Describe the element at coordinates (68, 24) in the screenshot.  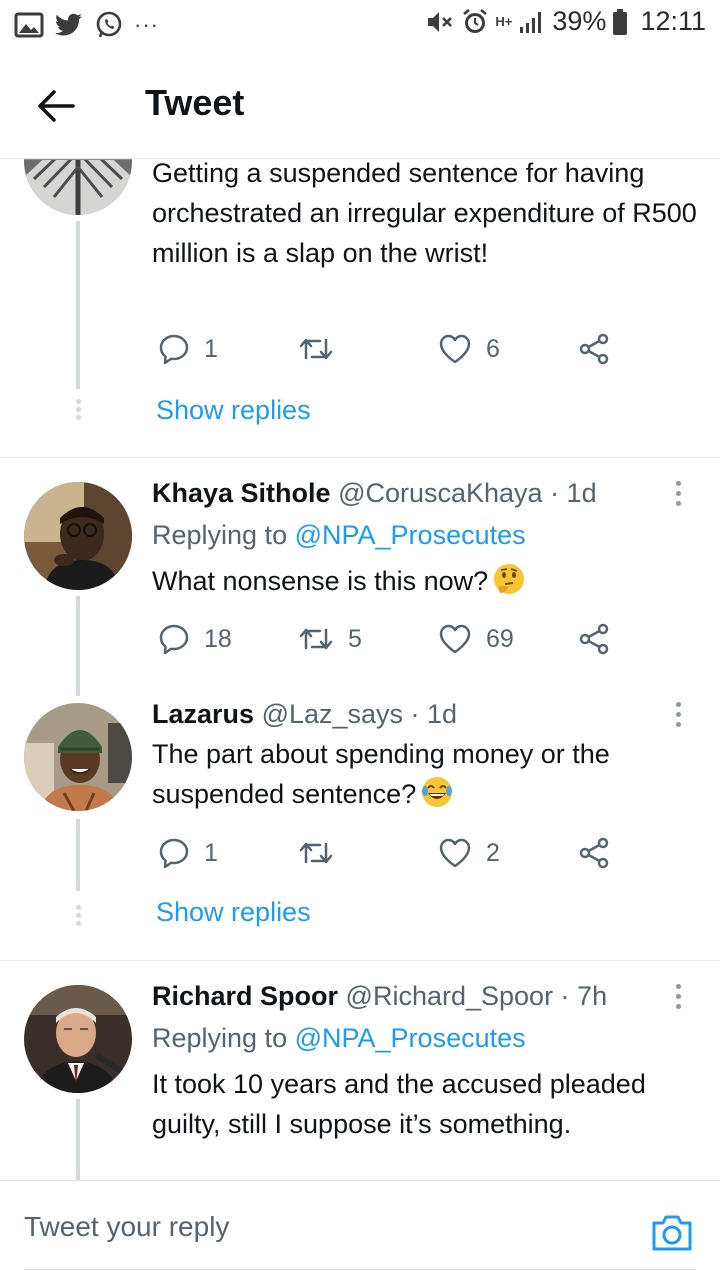
I see `twitter-bird-icon` at that location.